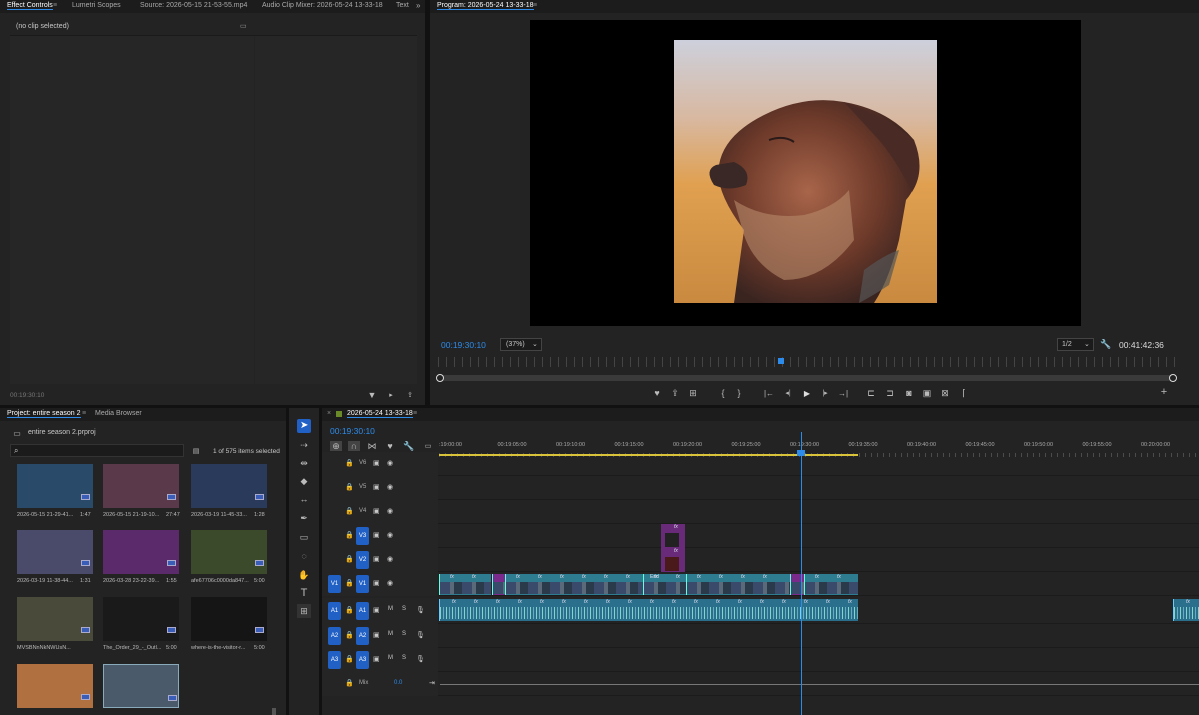 The image size is (1199, 715). What do you see at coordinates (673, 560) in the screenshot?
I see `clip-v2: fx` at bounding box center [673, 560].